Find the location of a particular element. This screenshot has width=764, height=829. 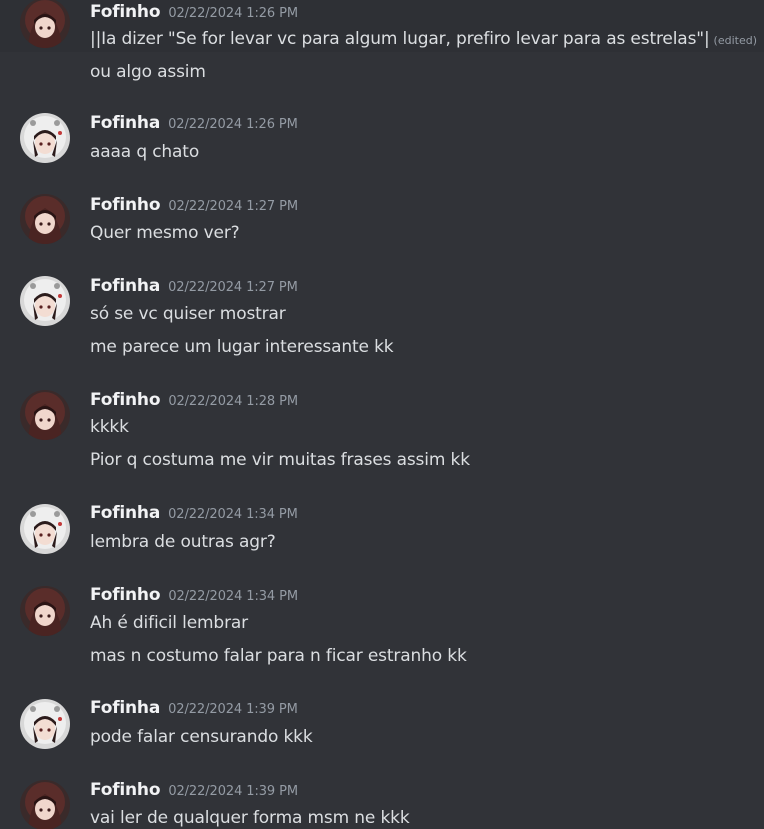

message-line: ou algo assim is located at coordinates (148, 72).